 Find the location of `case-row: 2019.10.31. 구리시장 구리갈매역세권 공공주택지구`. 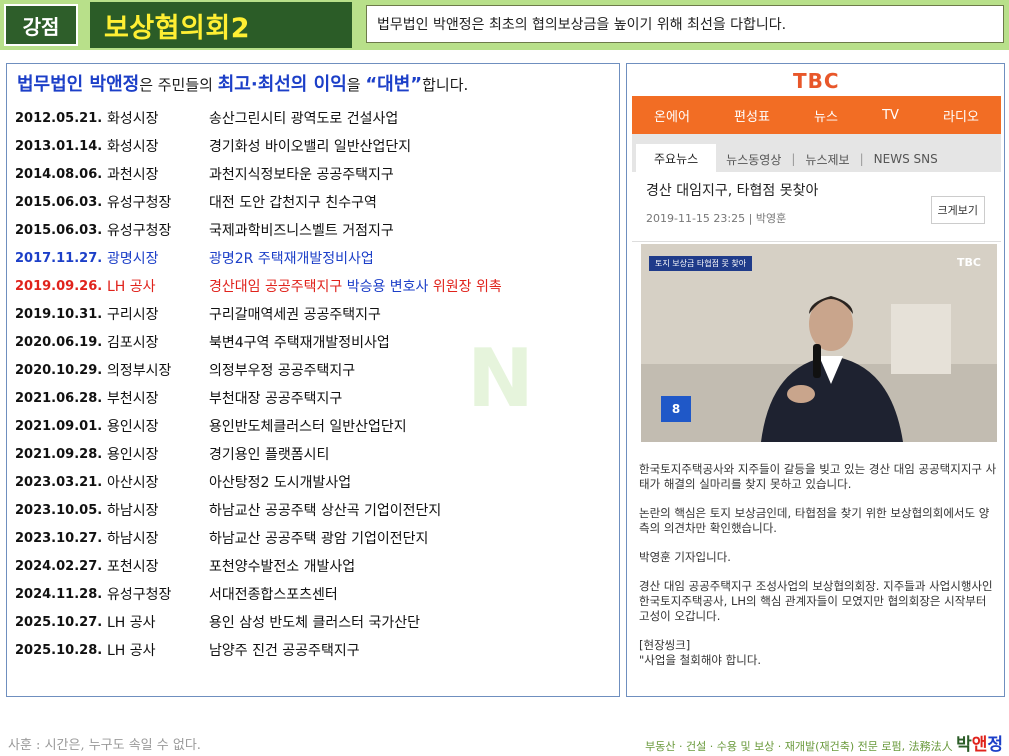

case-row: 2019.10.31. 구리시장 구리갈매역세권 공공주택지구 is located at coordinates (315, 314).